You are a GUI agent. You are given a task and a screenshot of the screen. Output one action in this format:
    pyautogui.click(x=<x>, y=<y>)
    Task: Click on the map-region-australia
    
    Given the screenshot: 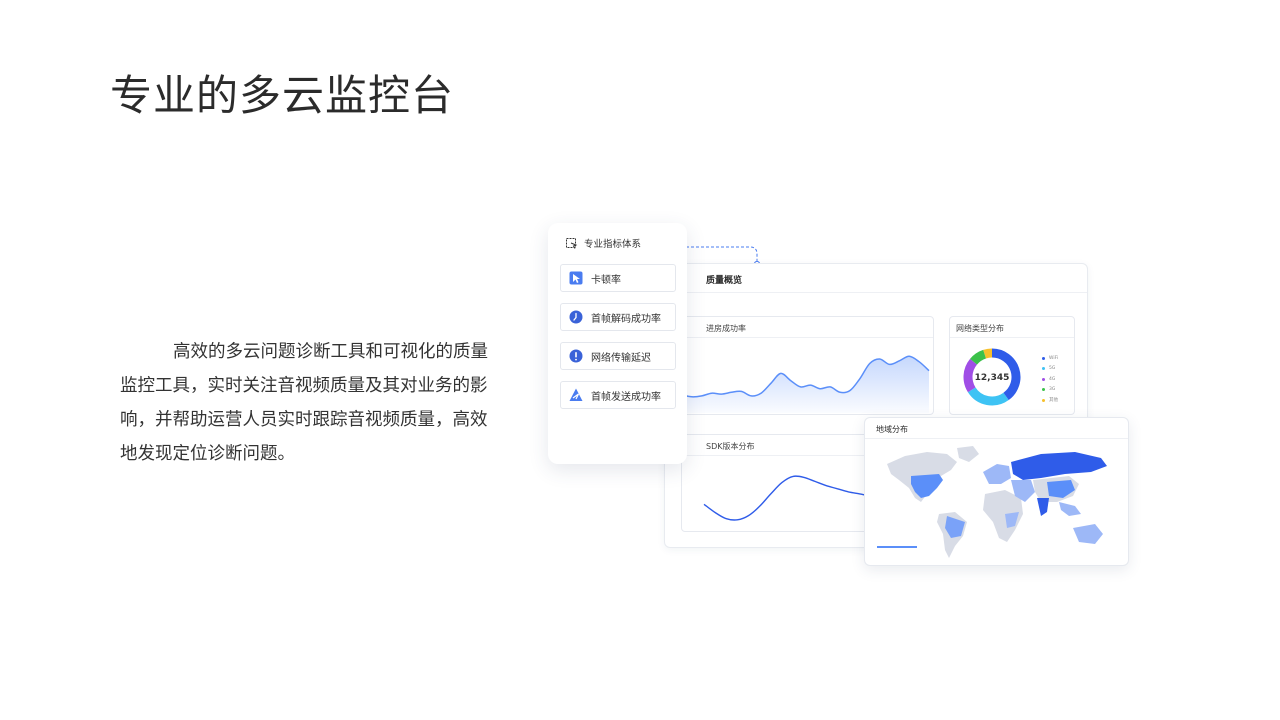 What is the action you would take?
    pyautogui.click(x=1088, y=534)
    